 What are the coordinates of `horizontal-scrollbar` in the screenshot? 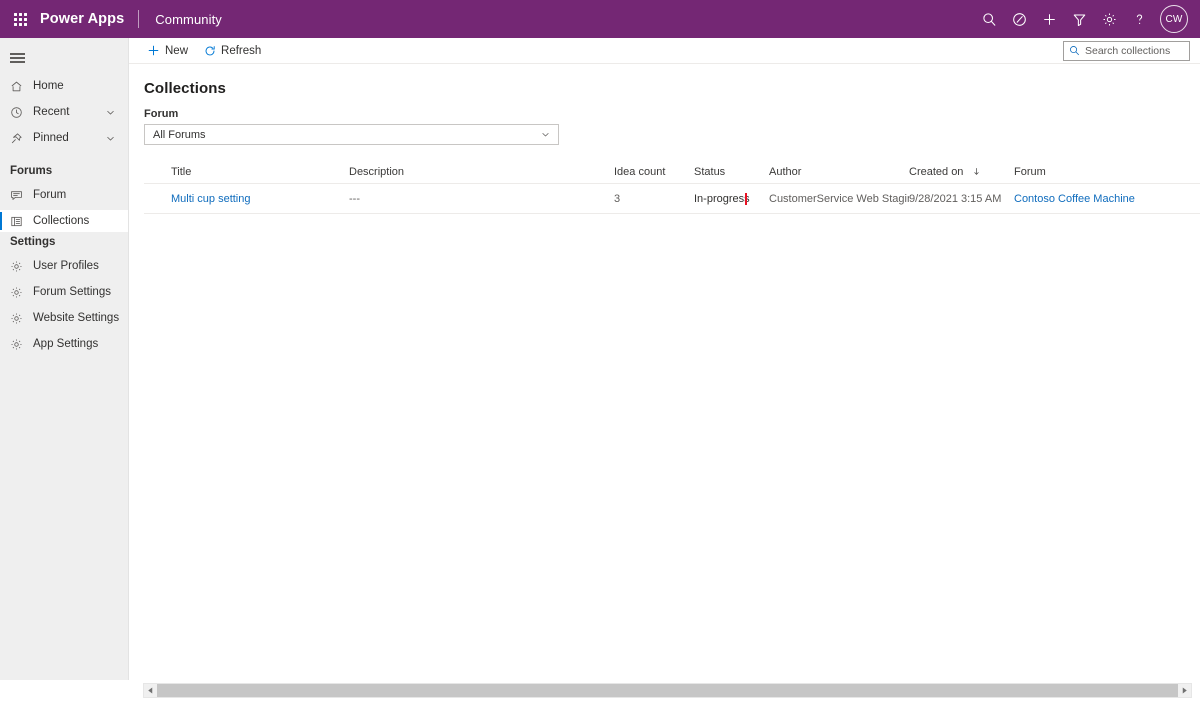 It's located at (667, 690).